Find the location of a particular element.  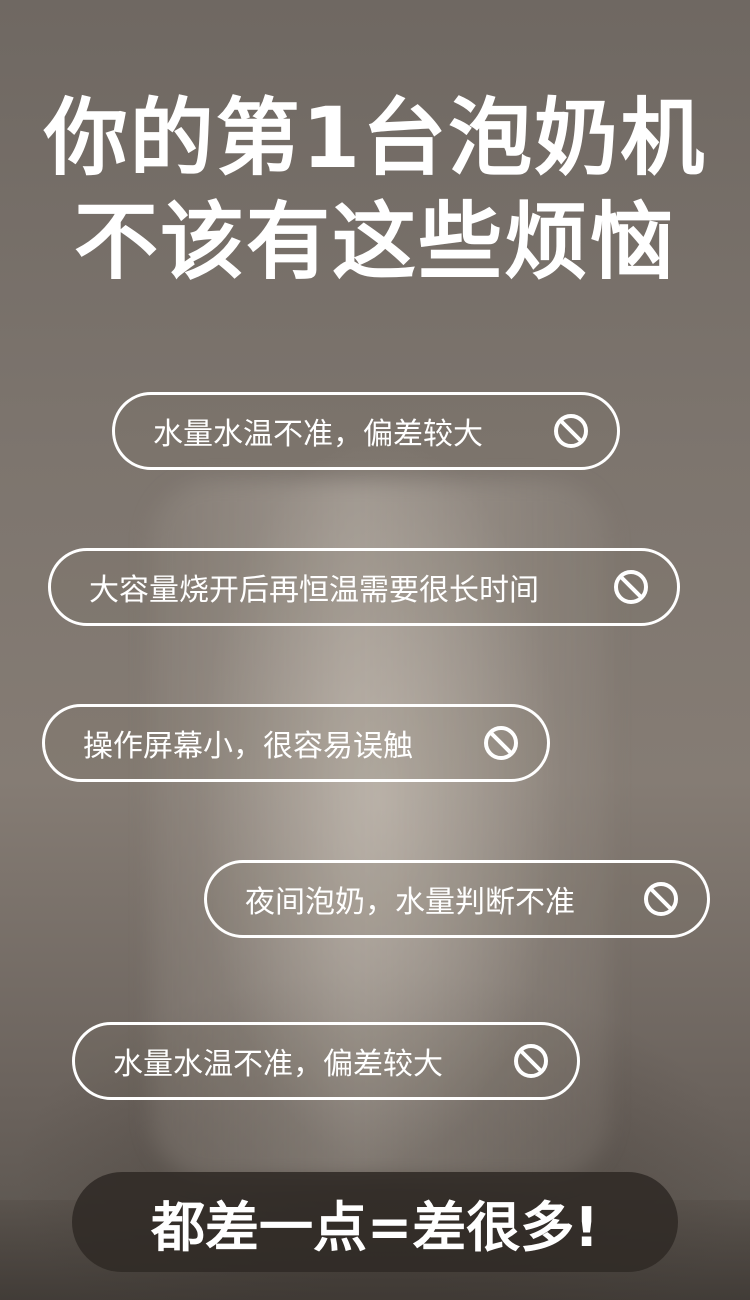

pain-point-label: 操作屏幕小，很容易误触 is located at coordinates (248, 746).